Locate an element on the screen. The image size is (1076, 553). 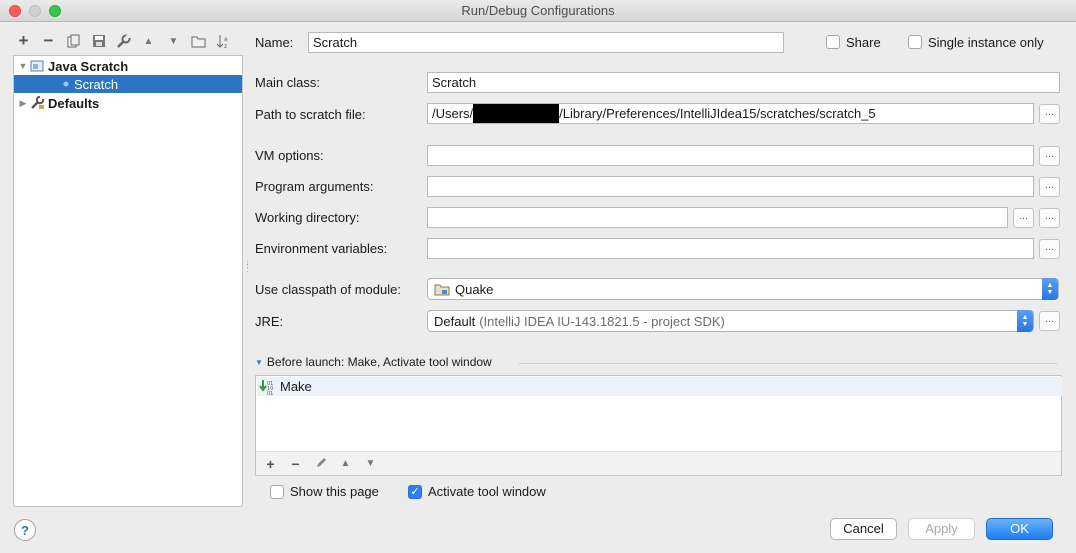
list-item-label: Make is located at coordinates (296, 386).